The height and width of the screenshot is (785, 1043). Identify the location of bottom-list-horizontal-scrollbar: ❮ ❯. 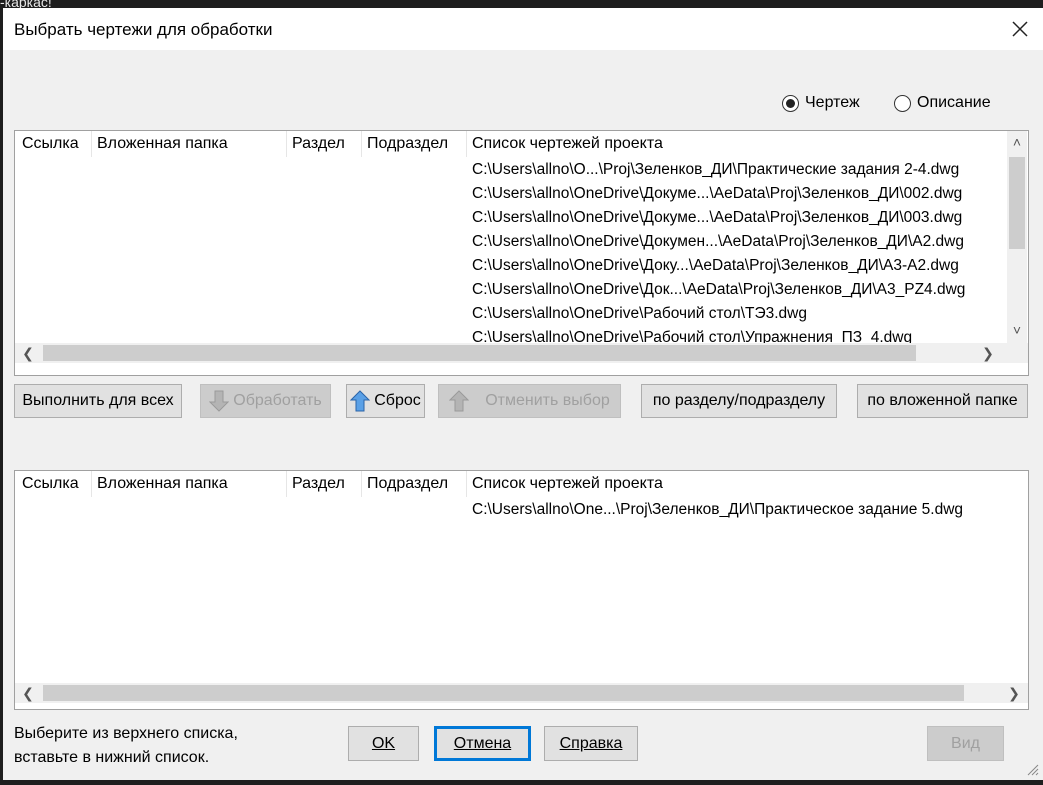
(521, 693).